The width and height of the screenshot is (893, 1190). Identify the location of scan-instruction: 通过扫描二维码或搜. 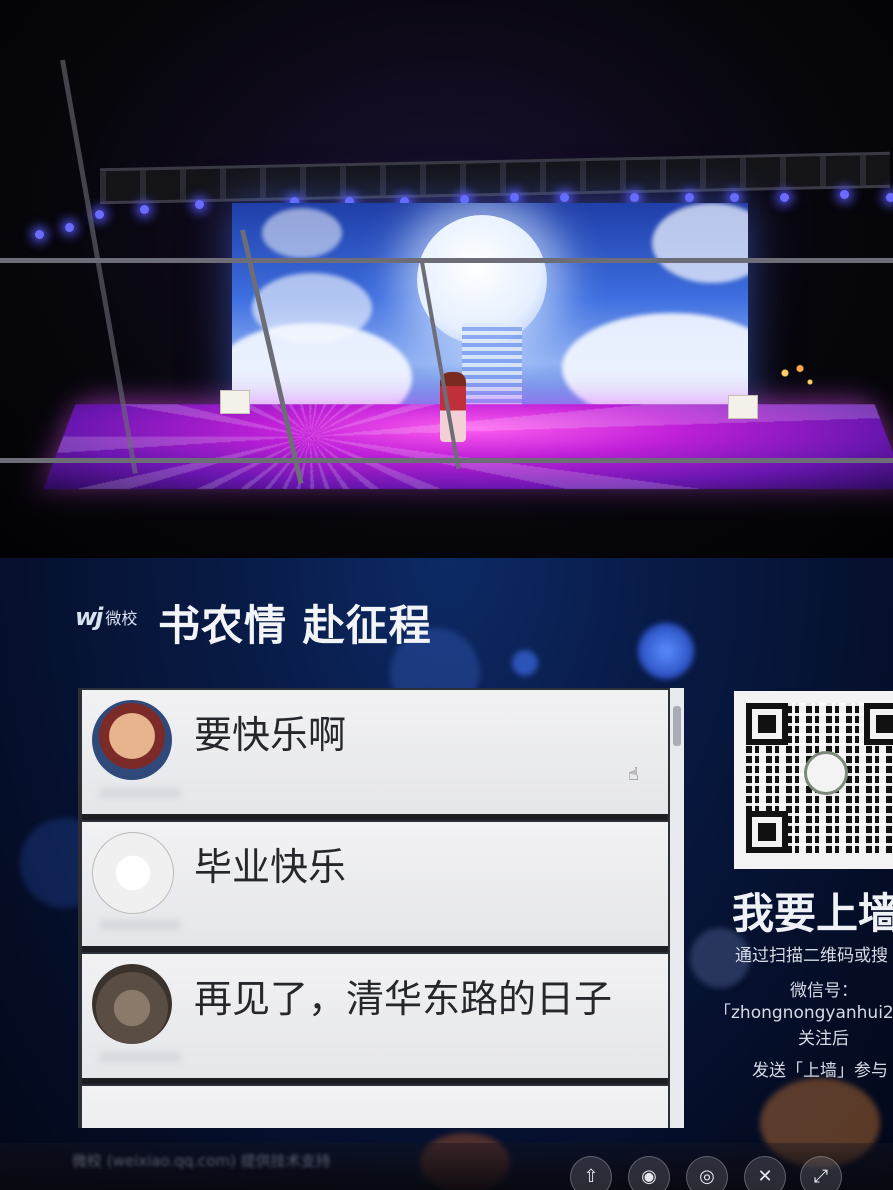
(811, 956).